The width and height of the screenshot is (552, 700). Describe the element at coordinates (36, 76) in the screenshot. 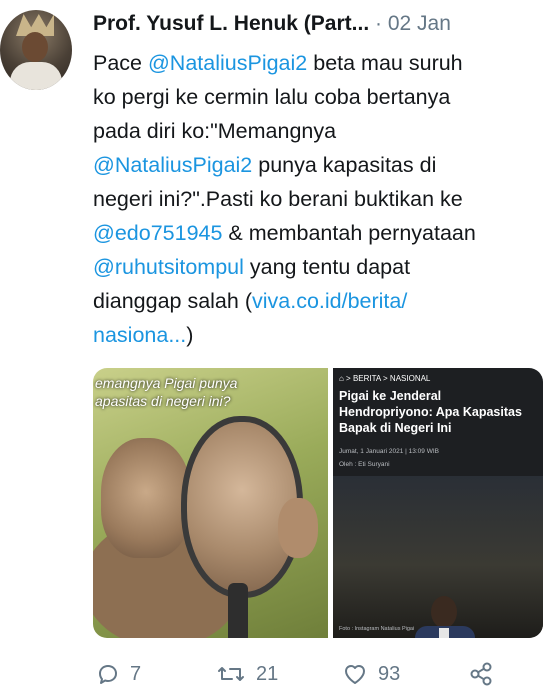

I see `avatar-shirt` at that location.